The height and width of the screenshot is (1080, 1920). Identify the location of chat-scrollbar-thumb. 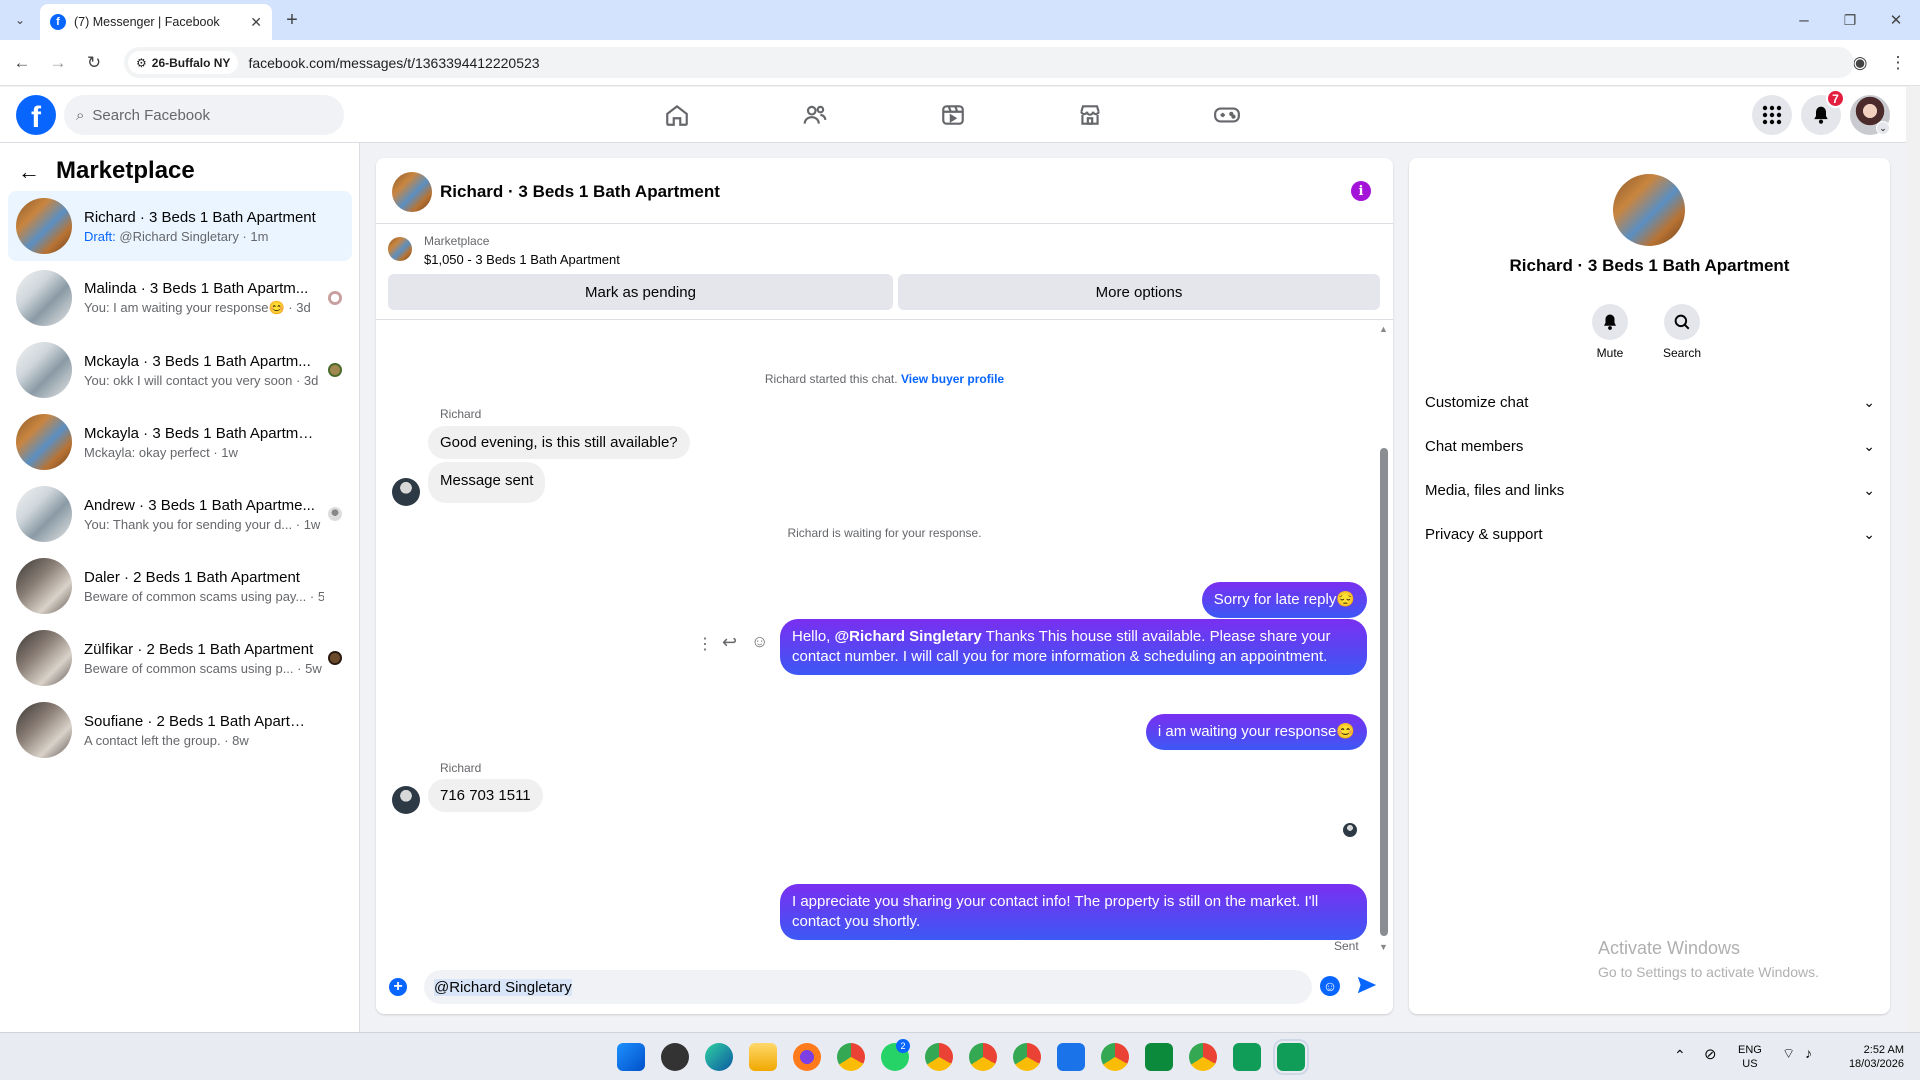
(1384, 692).